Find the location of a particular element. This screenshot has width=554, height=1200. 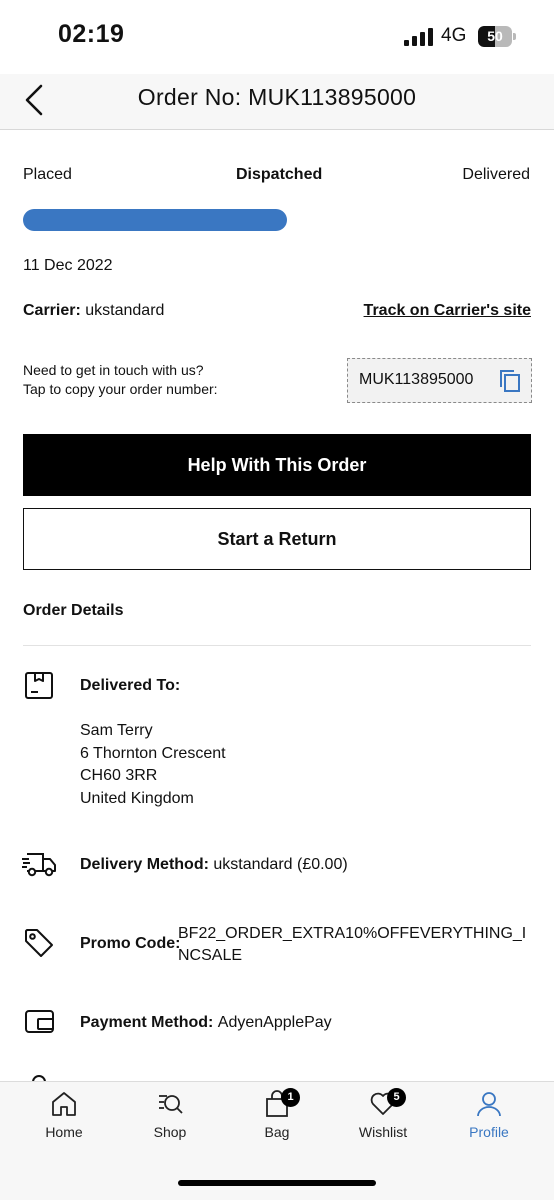

package-icon is located at coordinates (39, 685).